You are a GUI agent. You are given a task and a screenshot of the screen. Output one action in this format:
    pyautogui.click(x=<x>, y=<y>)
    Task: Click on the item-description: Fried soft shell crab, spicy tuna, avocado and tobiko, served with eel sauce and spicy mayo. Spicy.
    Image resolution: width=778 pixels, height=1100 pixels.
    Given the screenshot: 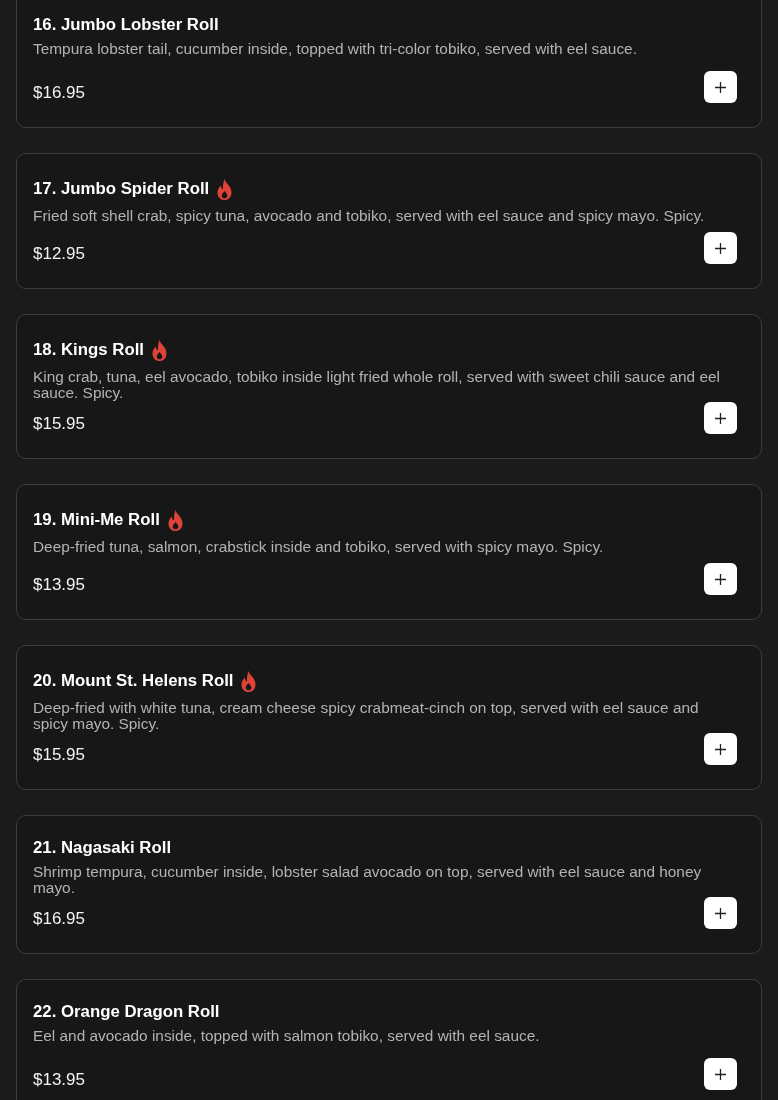 What is the action you would take?
    pyautogui.click(x=369, y=216)
    